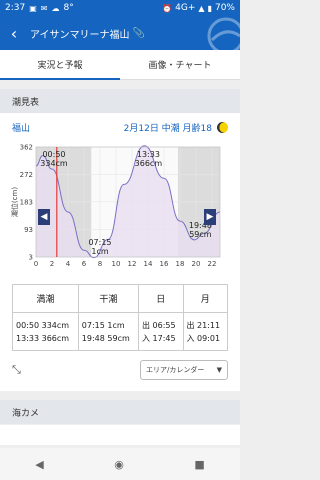 The image size is (320, 480). What do you see at coordinates (105, 338) in the screenshot?
I see `low-tide-2: 19:48 59cm` at bounding box center [105, 338].